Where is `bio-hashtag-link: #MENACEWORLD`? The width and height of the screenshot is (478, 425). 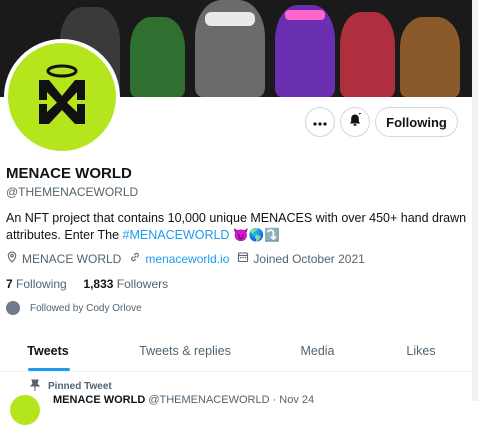
bio-hashtag-link: #MENACEWORLD is located at coordinates (176, 235).